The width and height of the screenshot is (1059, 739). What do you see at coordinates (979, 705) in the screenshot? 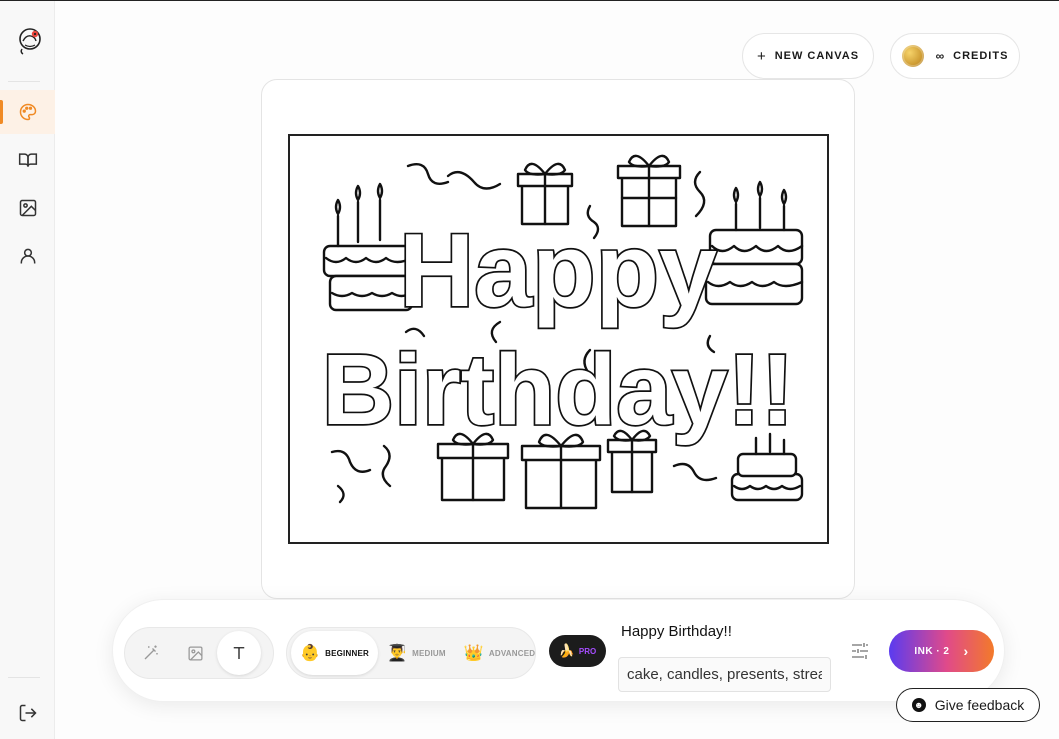
I see `feedback-label: Give feedback` at bounding box center [979, 705].